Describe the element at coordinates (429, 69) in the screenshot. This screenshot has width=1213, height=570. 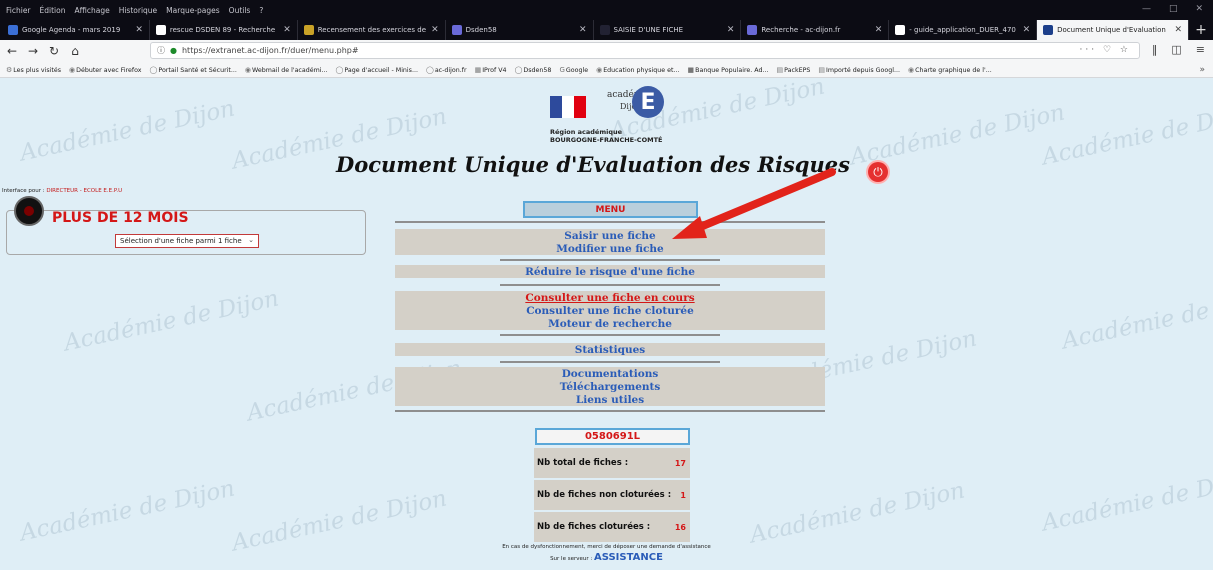
I see `site-icon: ◯` at that location.